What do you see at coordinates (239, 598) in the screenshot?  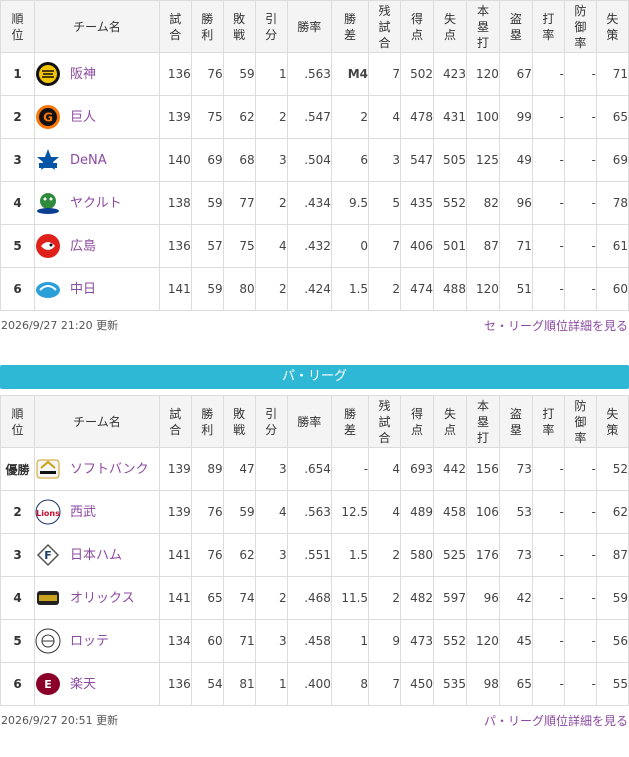 I see `losses-cell: 74` at bounding box center [239, 598].